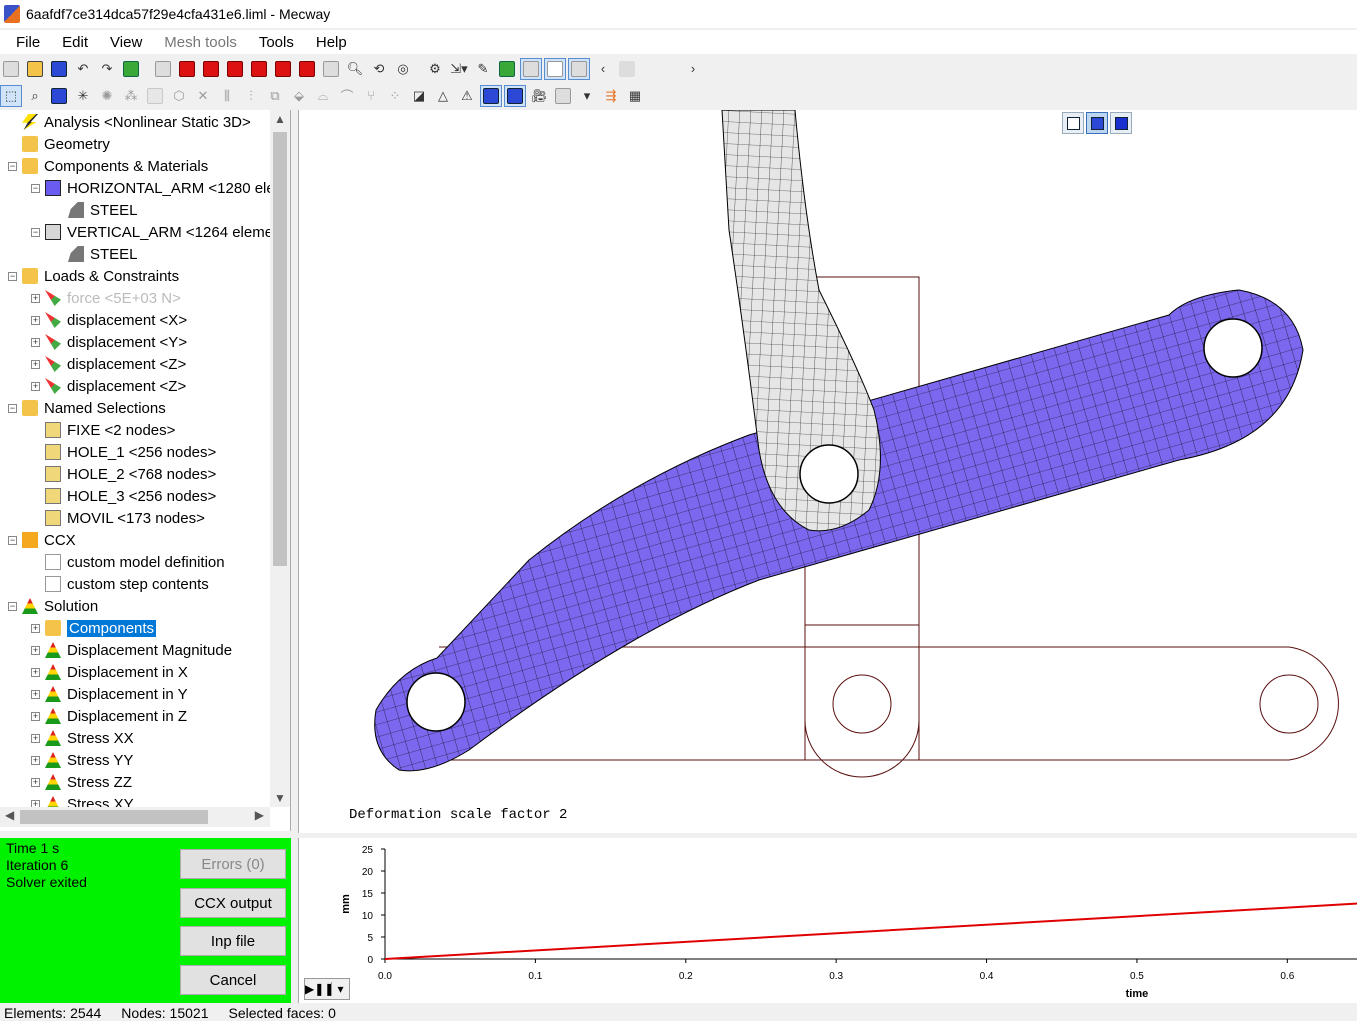  What do you see at coordinates (563, 96) in the screenshot?
I see `contour-icon` at bounding box center [563, 96].